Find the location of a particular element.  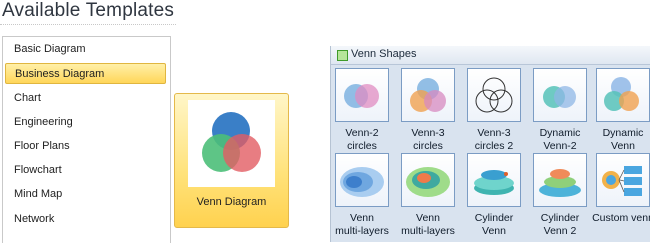

category-item-basic-diagram: Basic Diagram is located at coordinates (85, 49).